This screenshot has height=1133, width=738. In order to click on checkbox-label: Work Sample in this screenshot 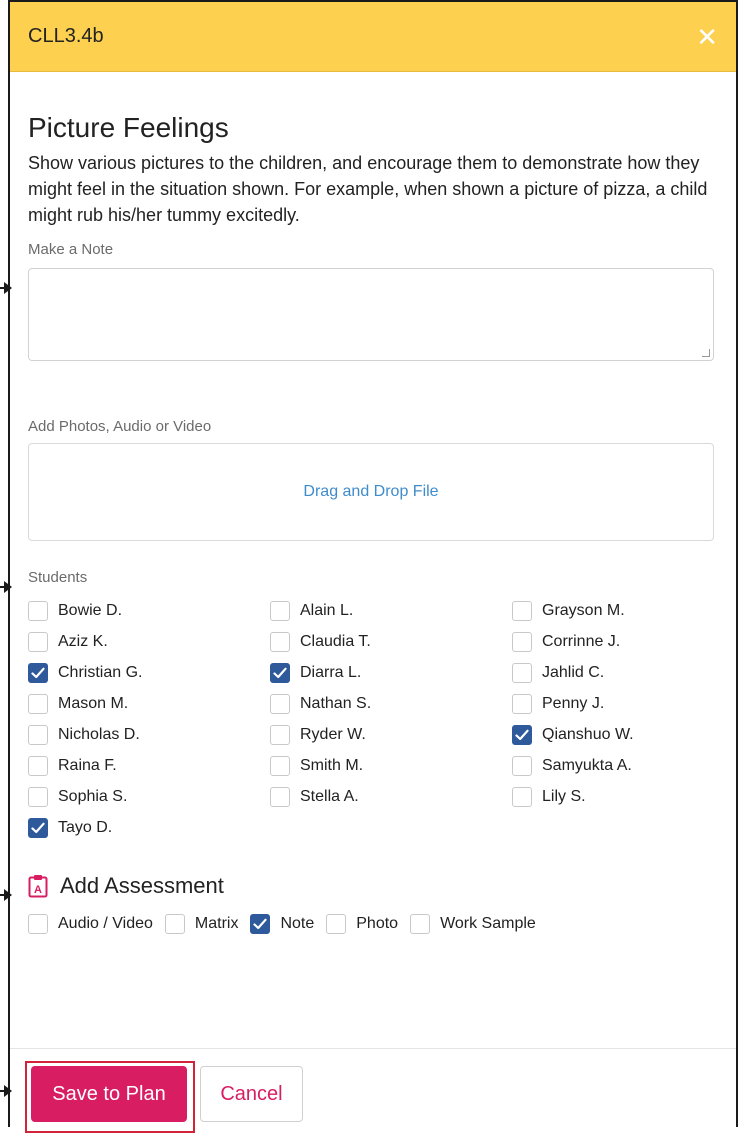, I will do `click(488, 923)`.